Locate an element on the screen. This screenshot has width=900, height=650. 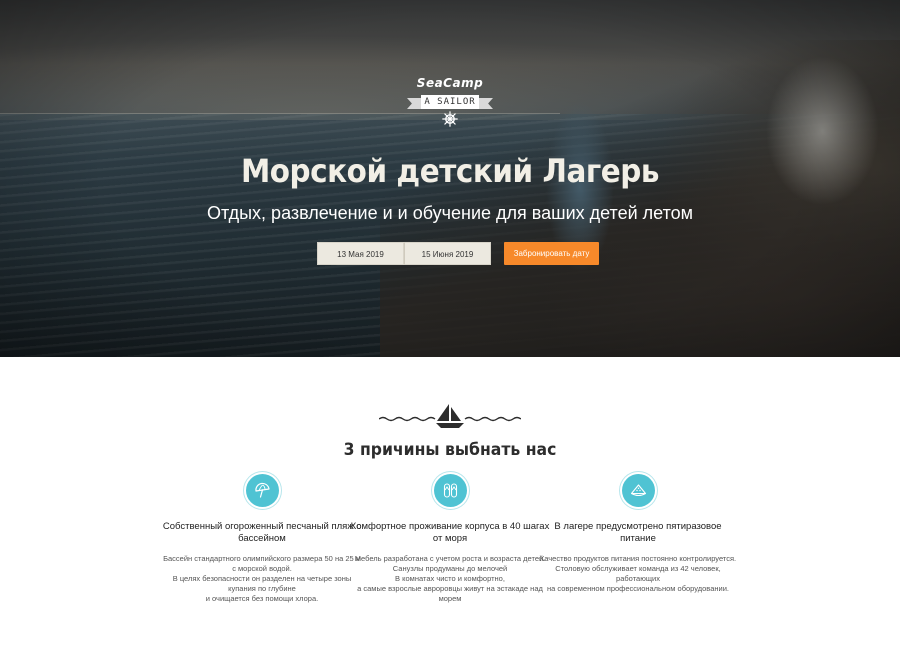
ribbon-tail-left is located at coordinates (414, 103).